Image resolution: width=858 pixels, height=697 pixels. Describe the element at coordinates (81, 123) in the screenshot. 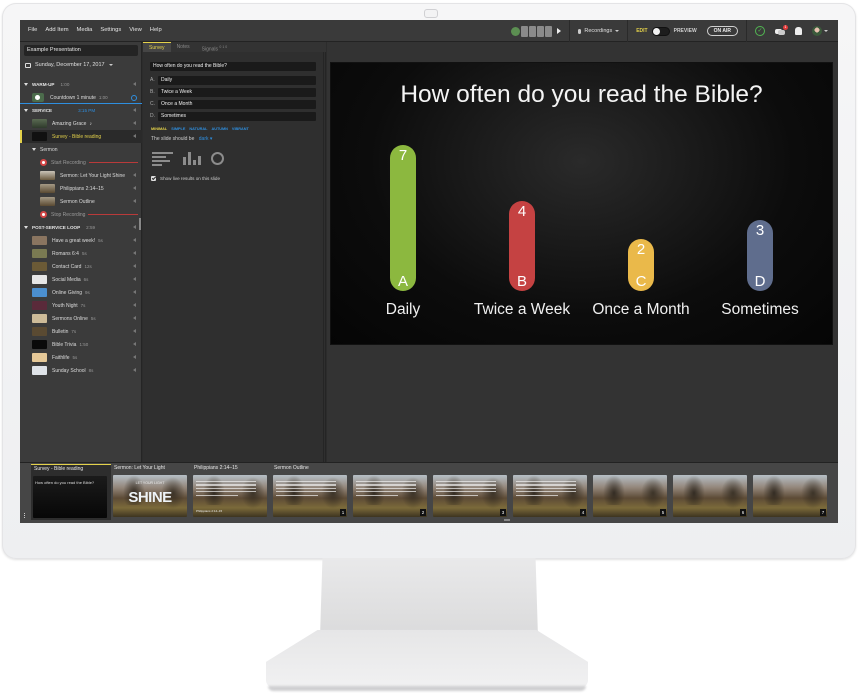

I see `list-item: Amazing Grace ♪` at that location.